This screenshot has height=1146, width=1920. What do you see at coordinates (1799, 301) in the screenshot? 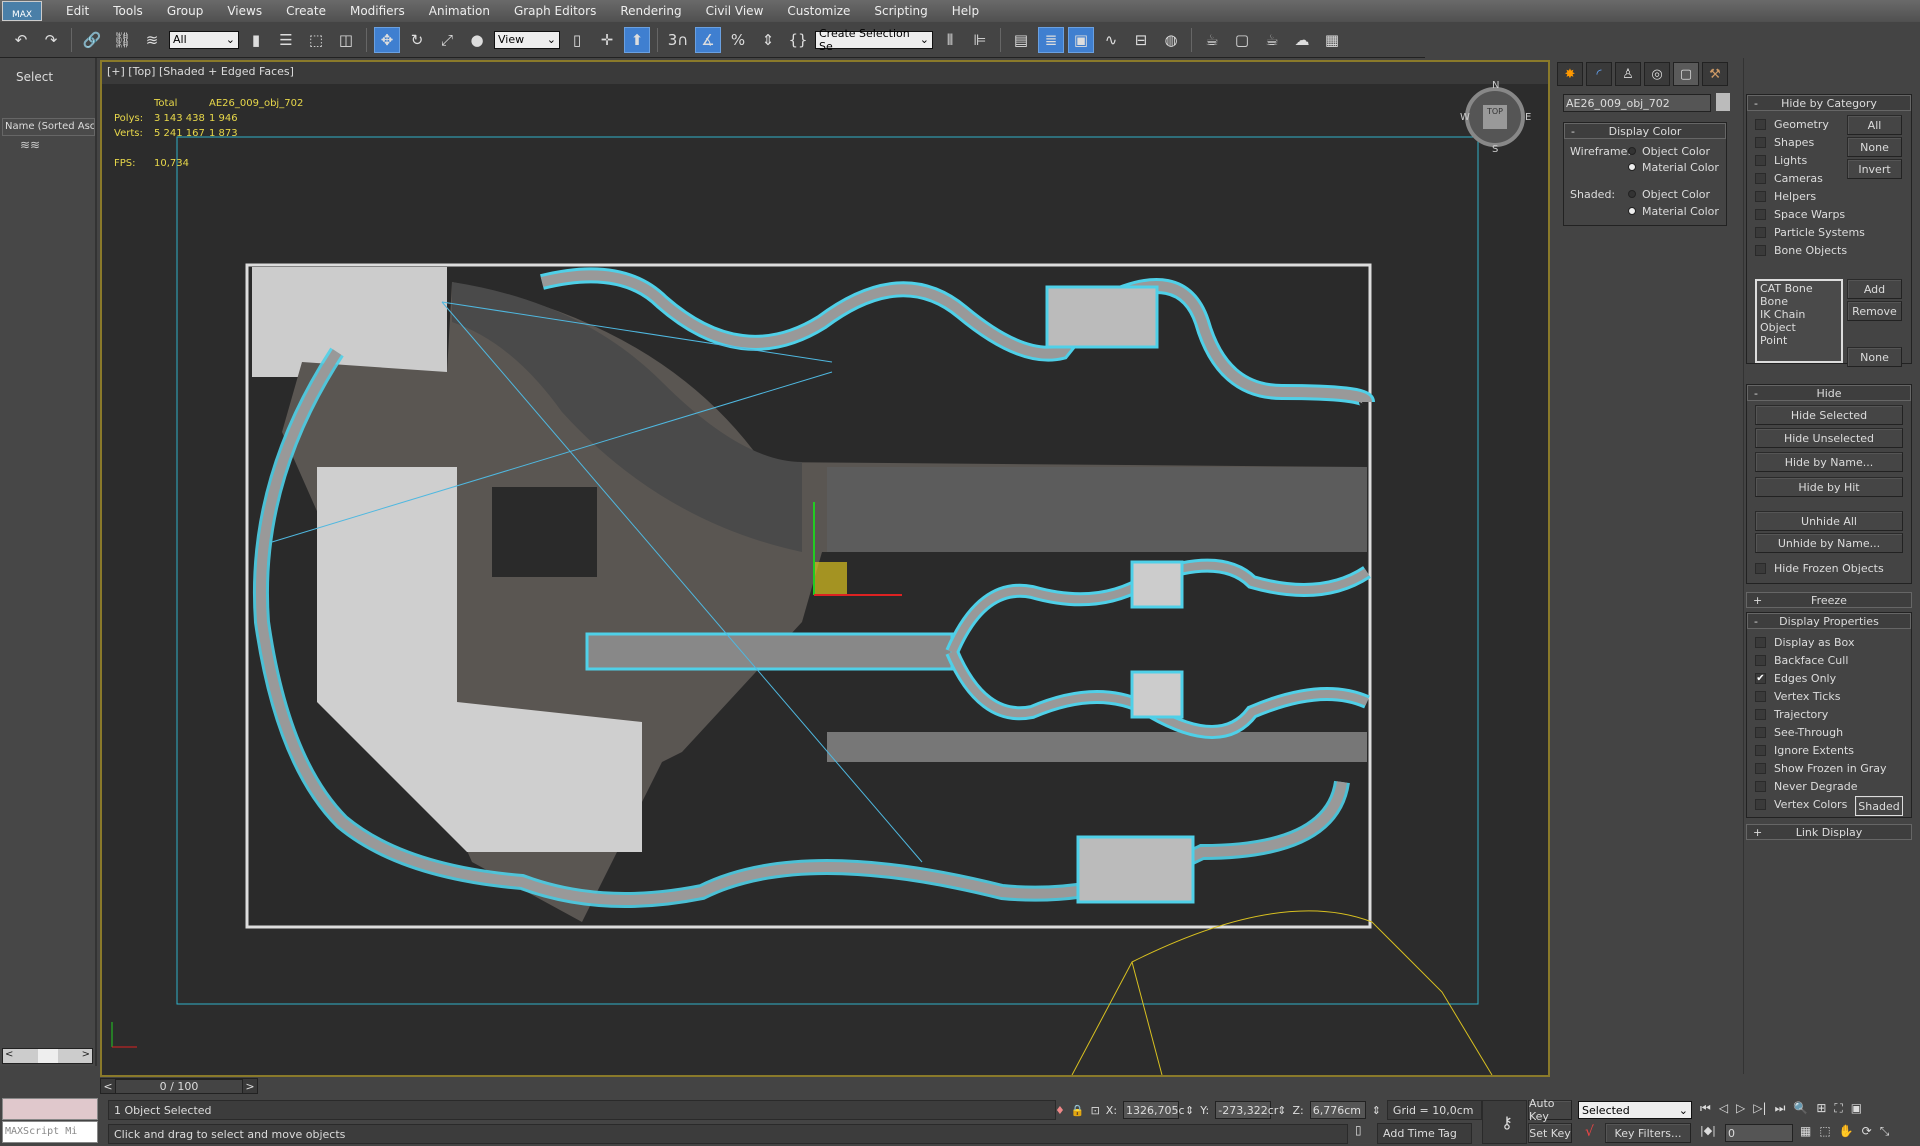
I see `list-item: Bone` at bounding box center [1799, 301].